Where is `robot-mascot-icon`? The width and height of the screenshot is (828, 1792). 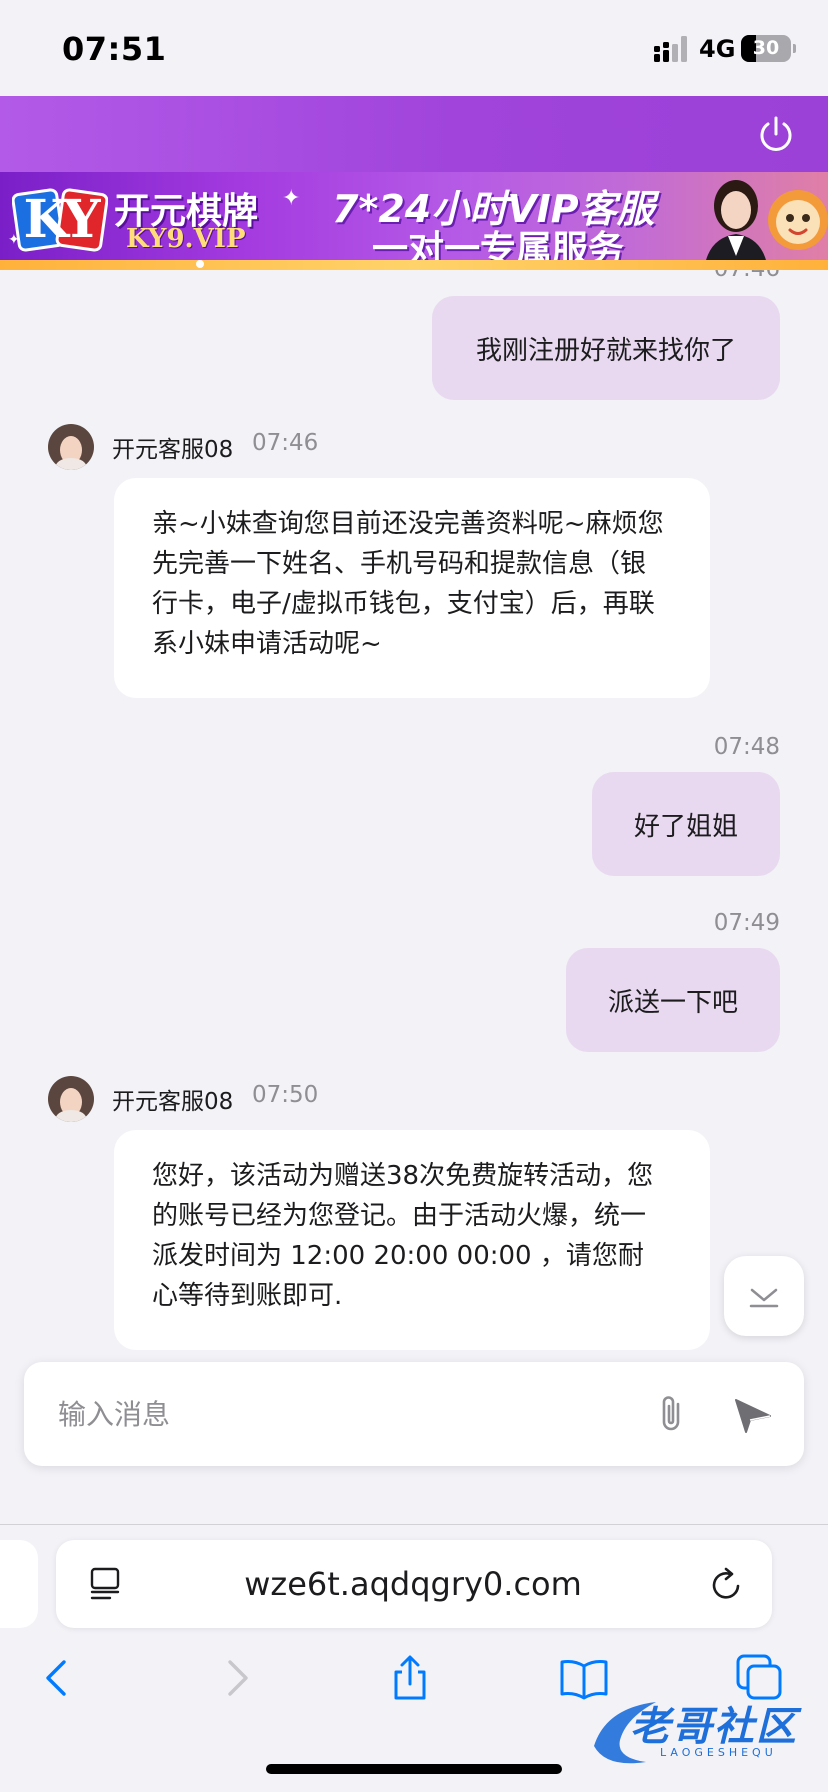 robot-mascot-icon is located at coordinates (798, 220).